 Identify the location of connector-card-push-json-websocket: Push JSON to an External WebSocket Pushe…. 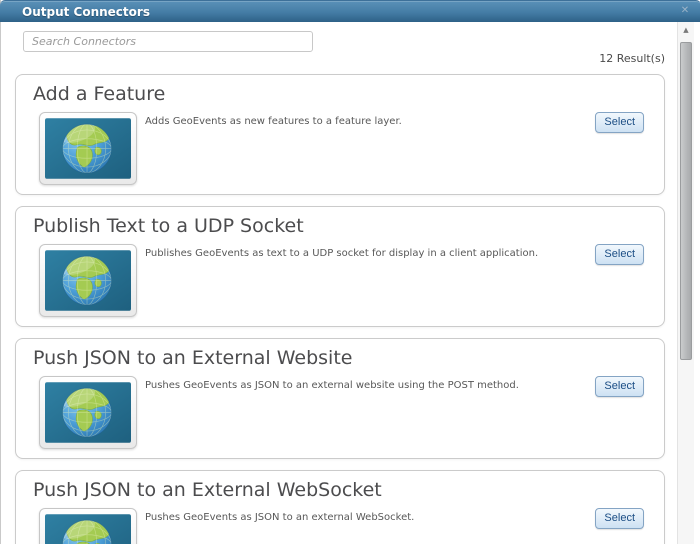
(340, 507).